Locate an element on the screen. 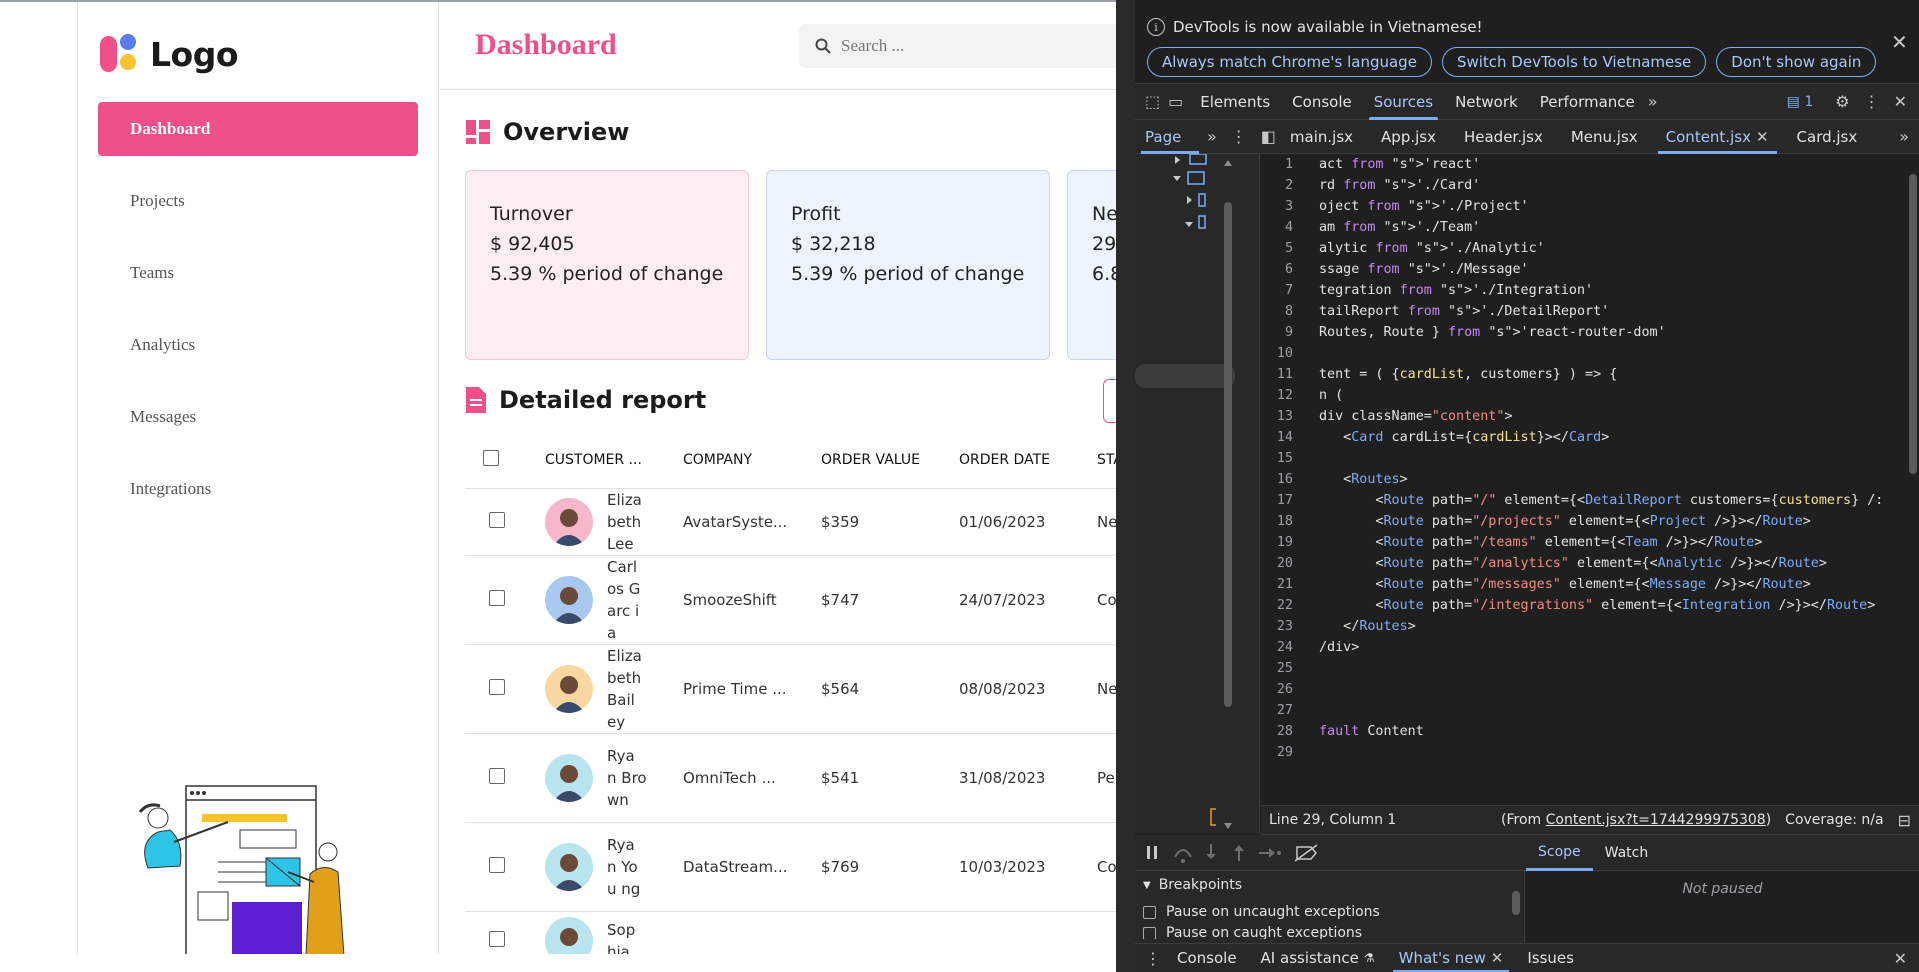 Image resolution: width=1919 pixels, height=972 pixels. file-tab-header: Header.jsx is located at coordinates (1503, 137).